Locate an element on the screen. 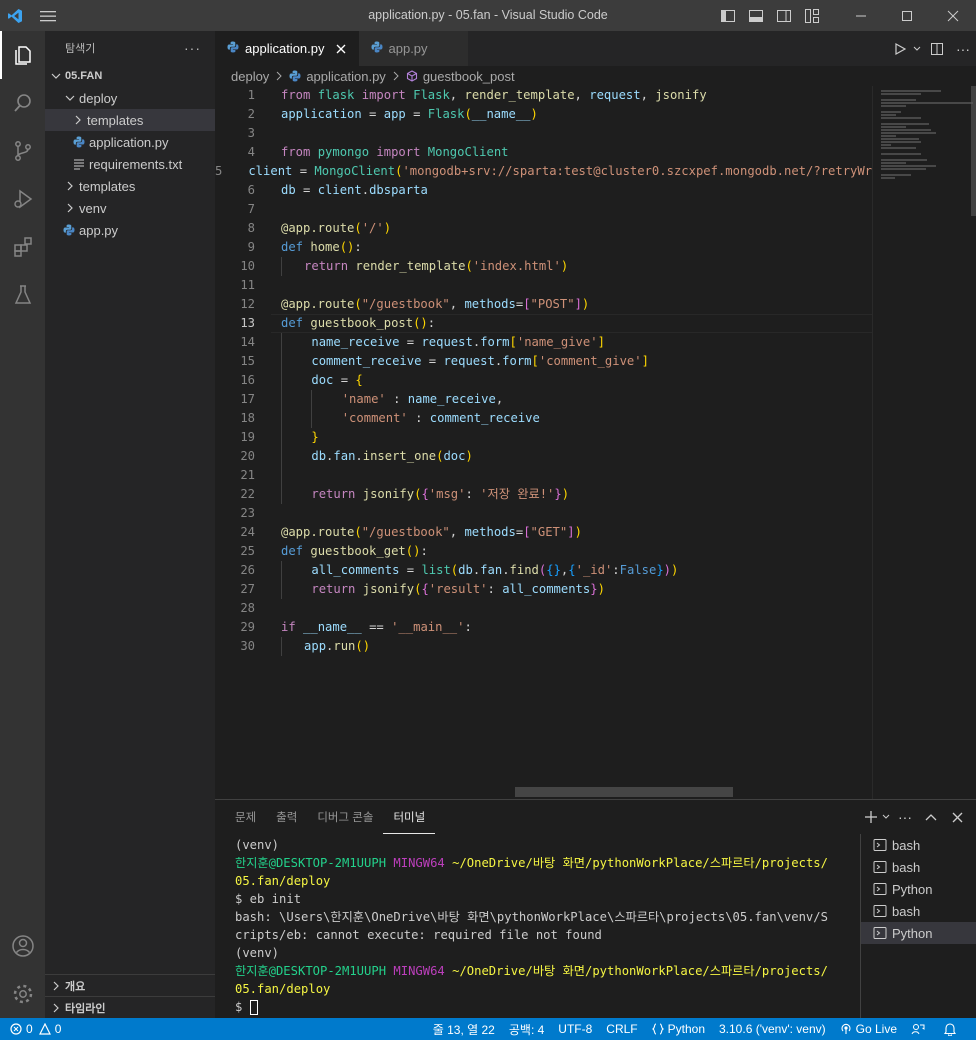  workspace-root-label: 05.FAN is located at coordinates (84, 76).